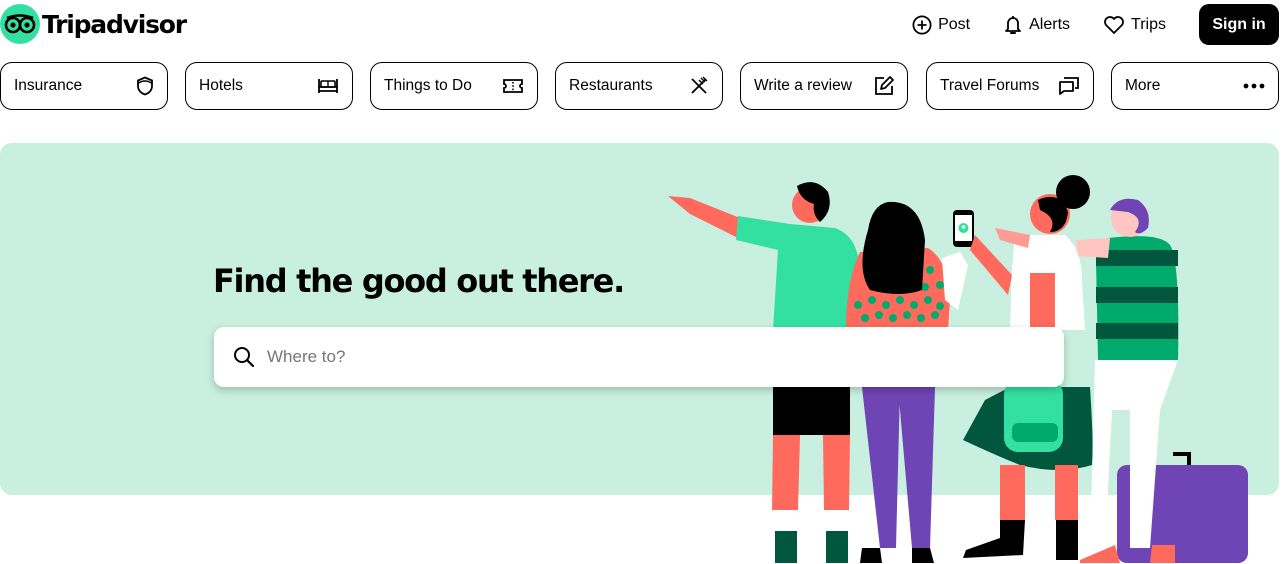 Image resolution: width=1285 pixels, height=564 pixels. What do you see at coordinates (1069, 86) in the screenshot?
I see `chat-icon` at bounding box center [1069, 86].